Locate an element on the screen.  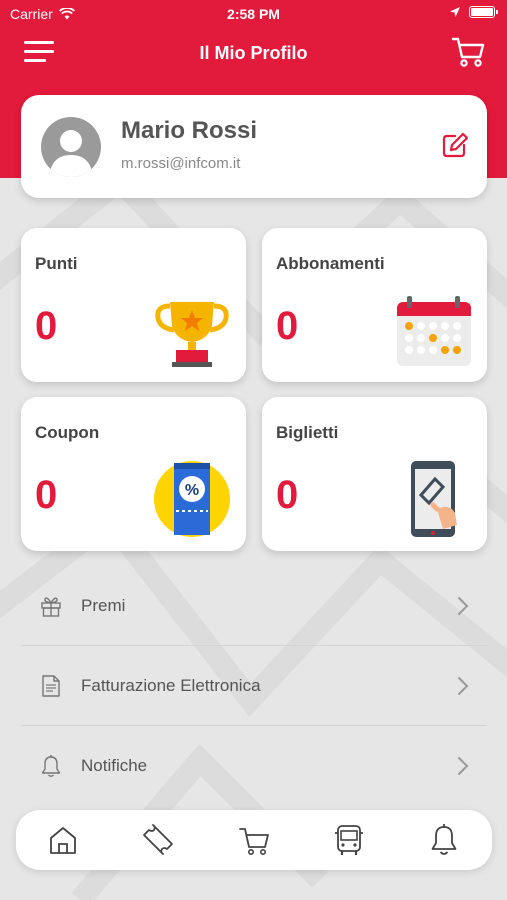
ticket-icon is located at coordinates (158, 840).